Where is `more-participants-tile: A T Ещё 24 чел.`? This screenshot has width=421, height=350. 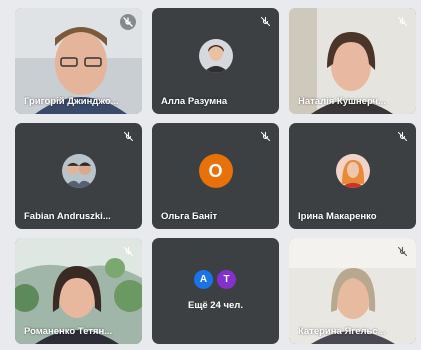
more-participants-tile: A T Ещё 24 чел. is located at coordinates (215, 291).